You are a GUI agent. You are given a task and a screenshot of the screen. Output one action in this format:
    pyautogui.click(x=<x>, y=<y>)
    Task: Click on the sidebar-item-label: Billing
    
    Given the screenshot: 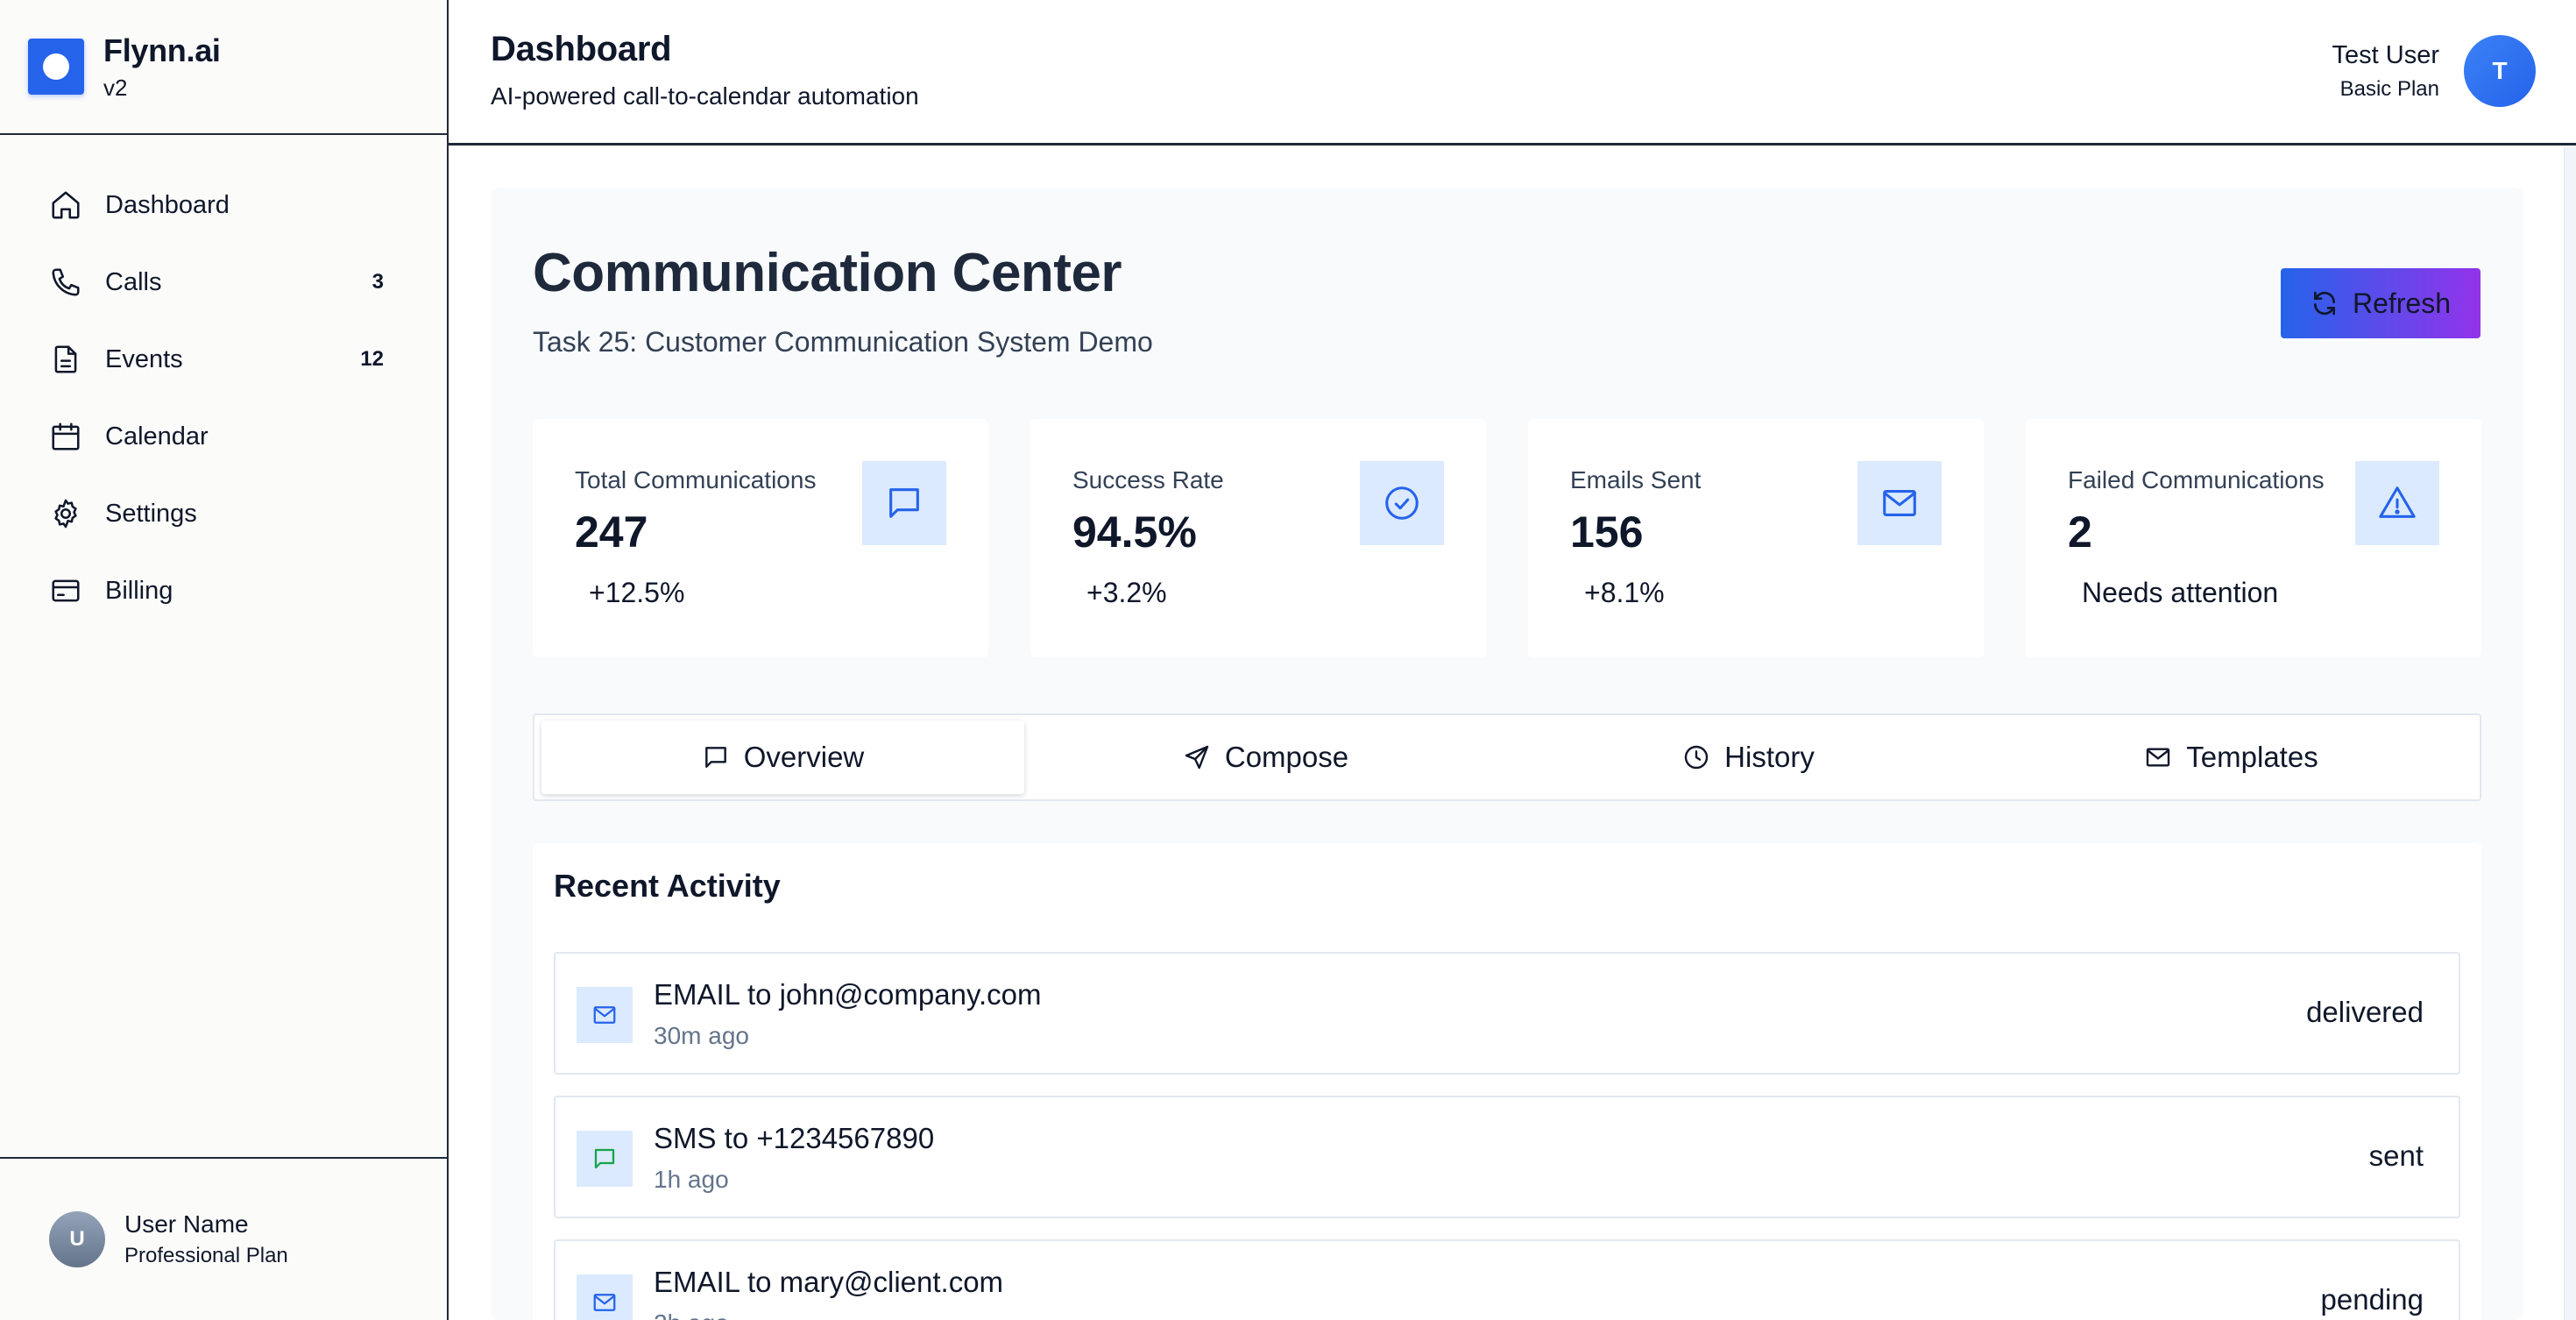 What is the action you would take?
    pyautogui.click(x=139, y=590)
    